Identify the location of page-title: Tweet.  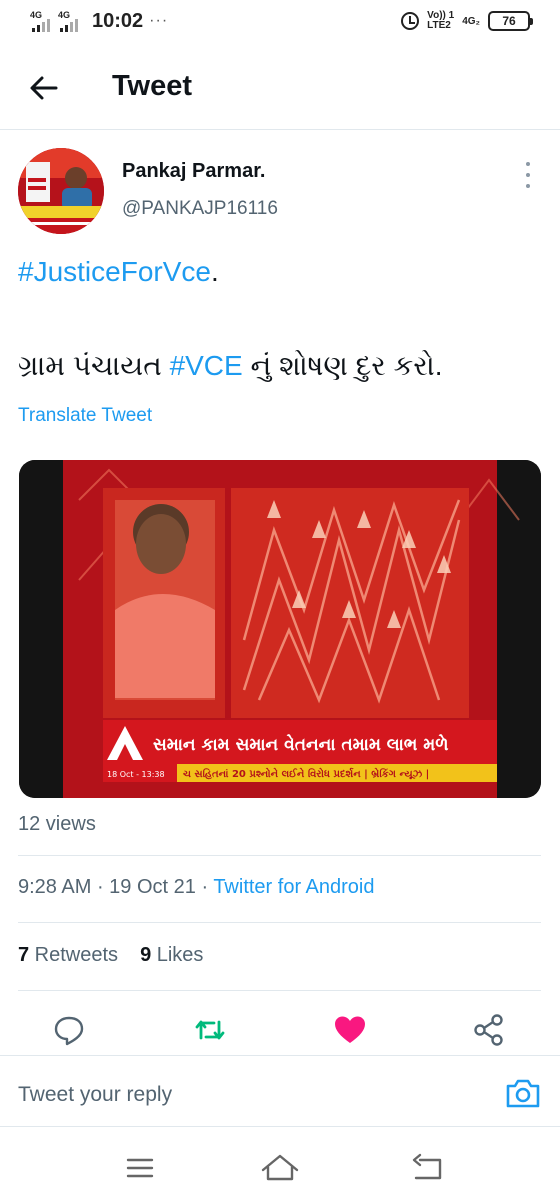
(152, 86).